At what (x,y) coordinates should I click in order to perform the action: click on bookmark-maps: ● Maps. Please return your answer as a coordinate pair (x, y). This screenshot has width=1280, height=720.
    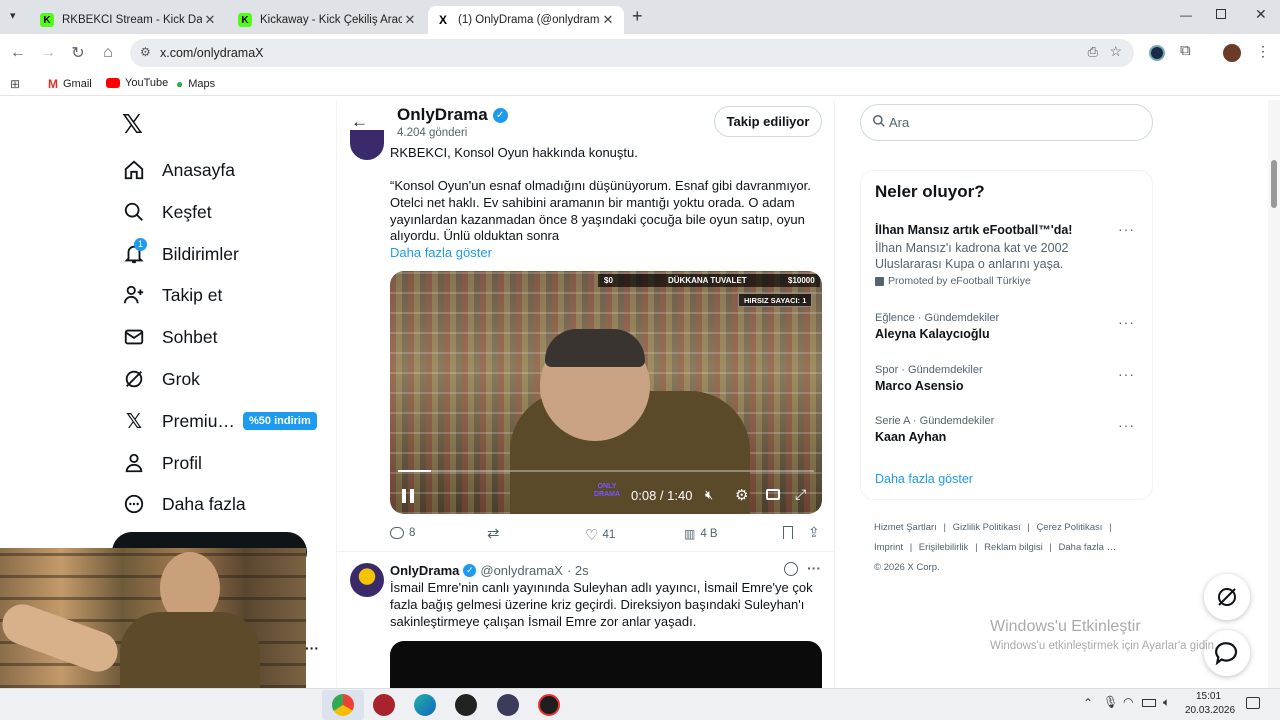
    Looking at the image, I should click on (195, 84).